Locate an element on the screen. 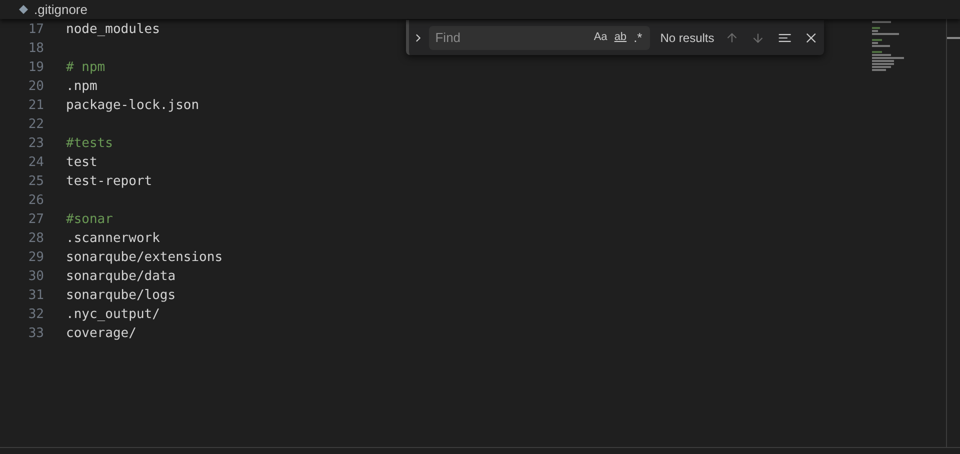 The width and height of the screenshot is (960, 454). code-line: coverage/ is located at coordinates (101, 334).